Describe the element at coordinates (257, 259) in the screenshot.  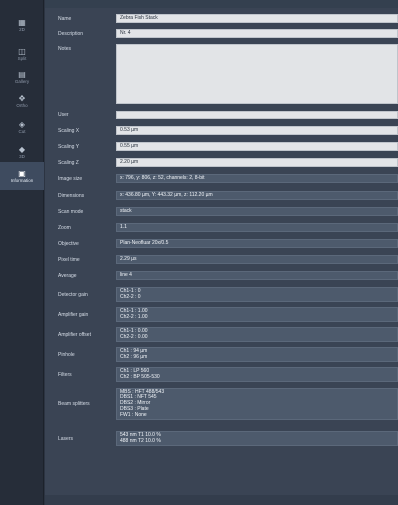
I see `pixel-time-value: 2.29 µs` at that location.